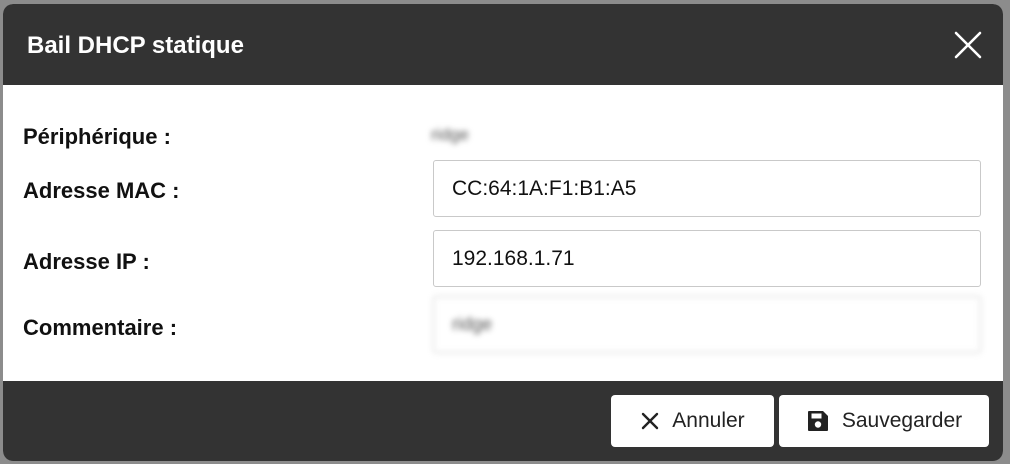 The width and height of the screenshot is (1010, 464). Describe the element at coordinates (100, 327) in the screenshot. I see `comment-label: Commentaire :` at that location.